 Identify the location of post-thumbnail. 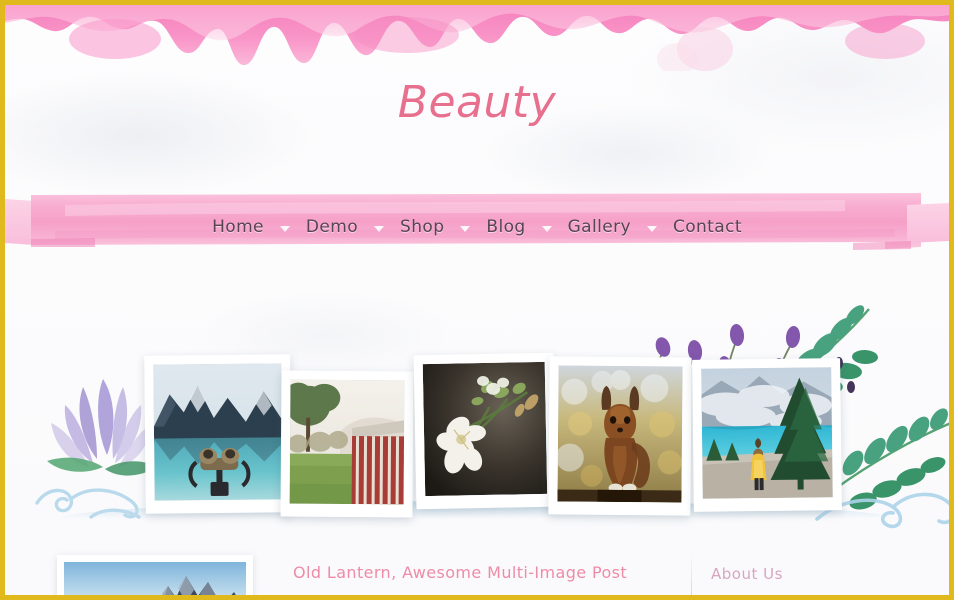
(155, 575).